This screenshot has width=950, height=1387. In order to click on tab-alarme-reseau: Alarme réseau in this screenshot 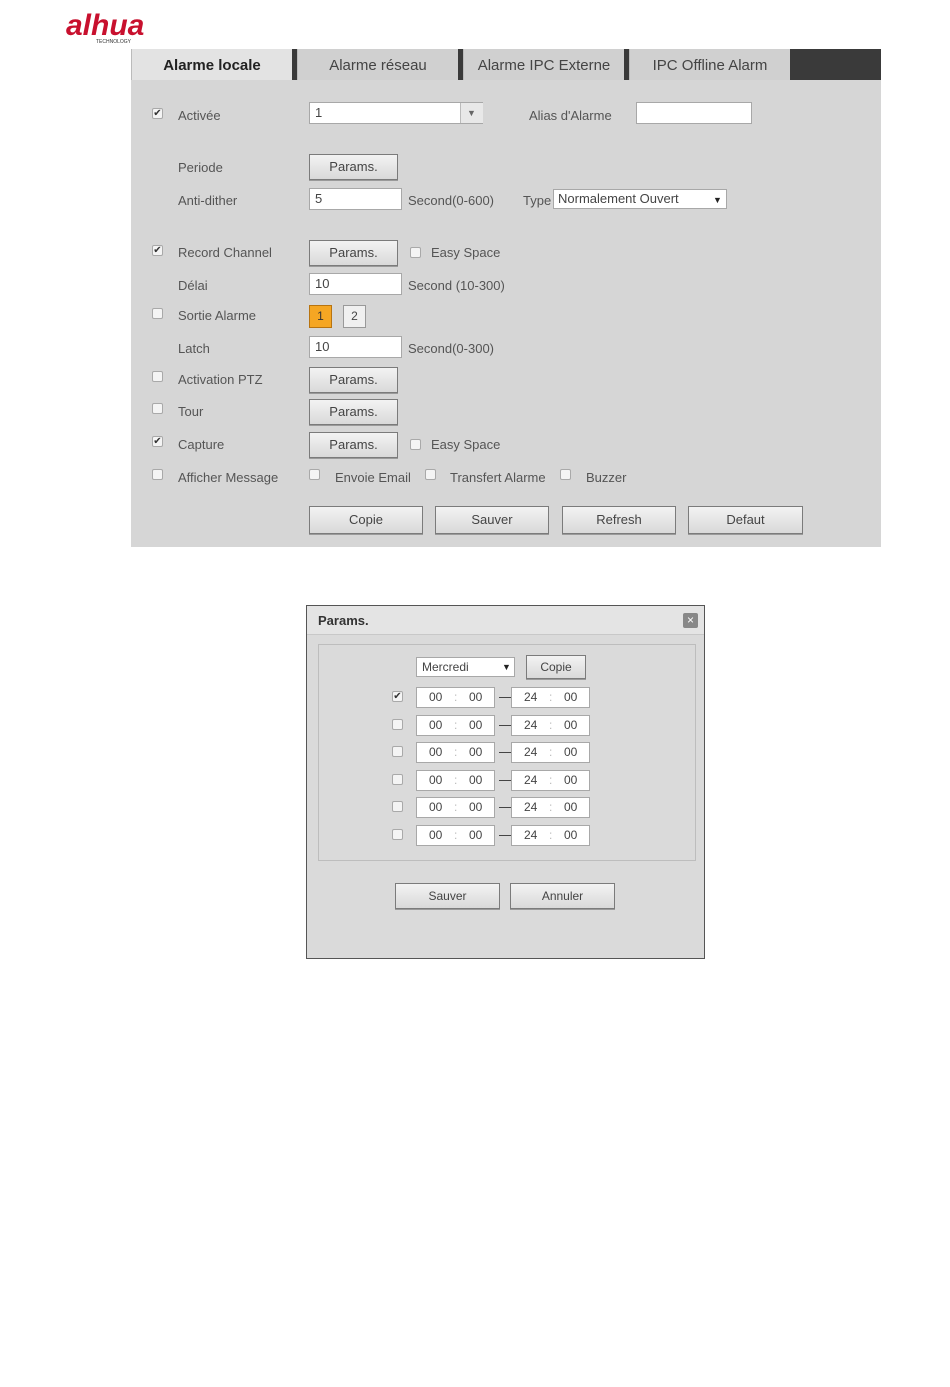, I will do `click(377, 64)`.